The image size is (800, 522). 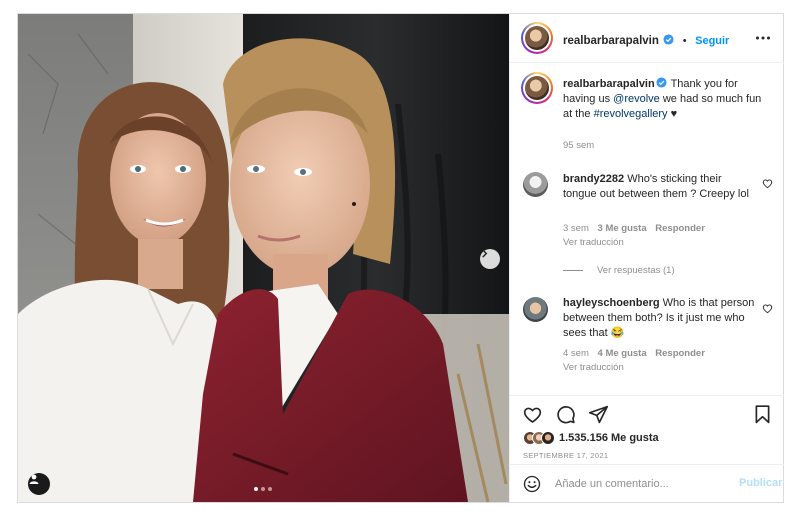 What do you see at coordinates (763, 38) in the screenshot?
I see `more-icon` at bounding box center [763, 38].